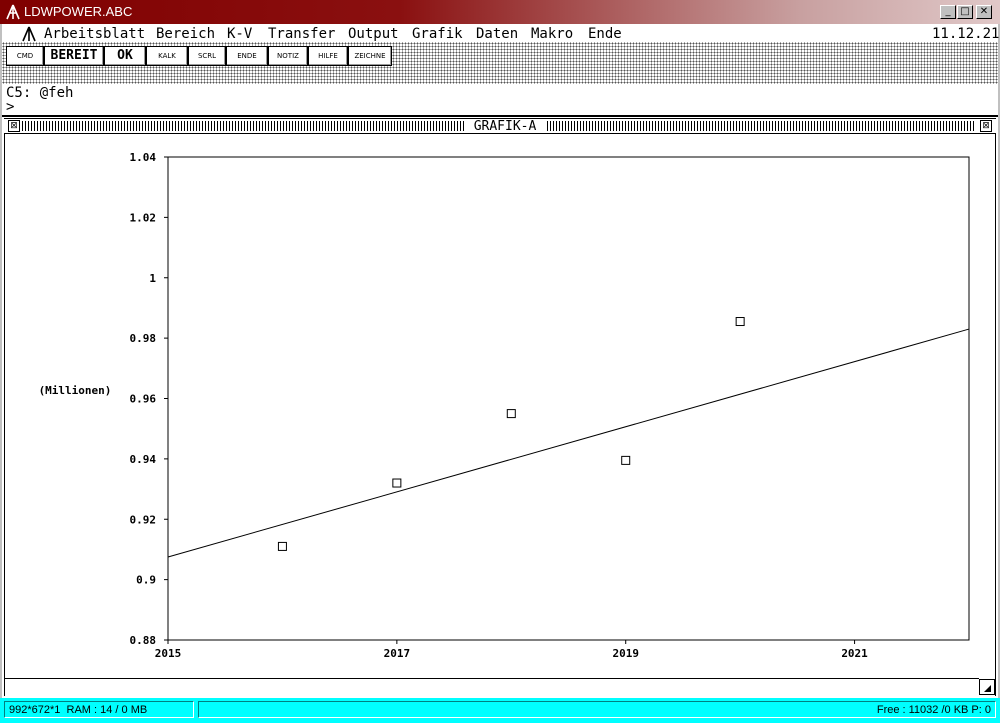 The width and height of the screenshot is (1000, 723). I want to click on menu-makro: Makro, so click(552, 34).